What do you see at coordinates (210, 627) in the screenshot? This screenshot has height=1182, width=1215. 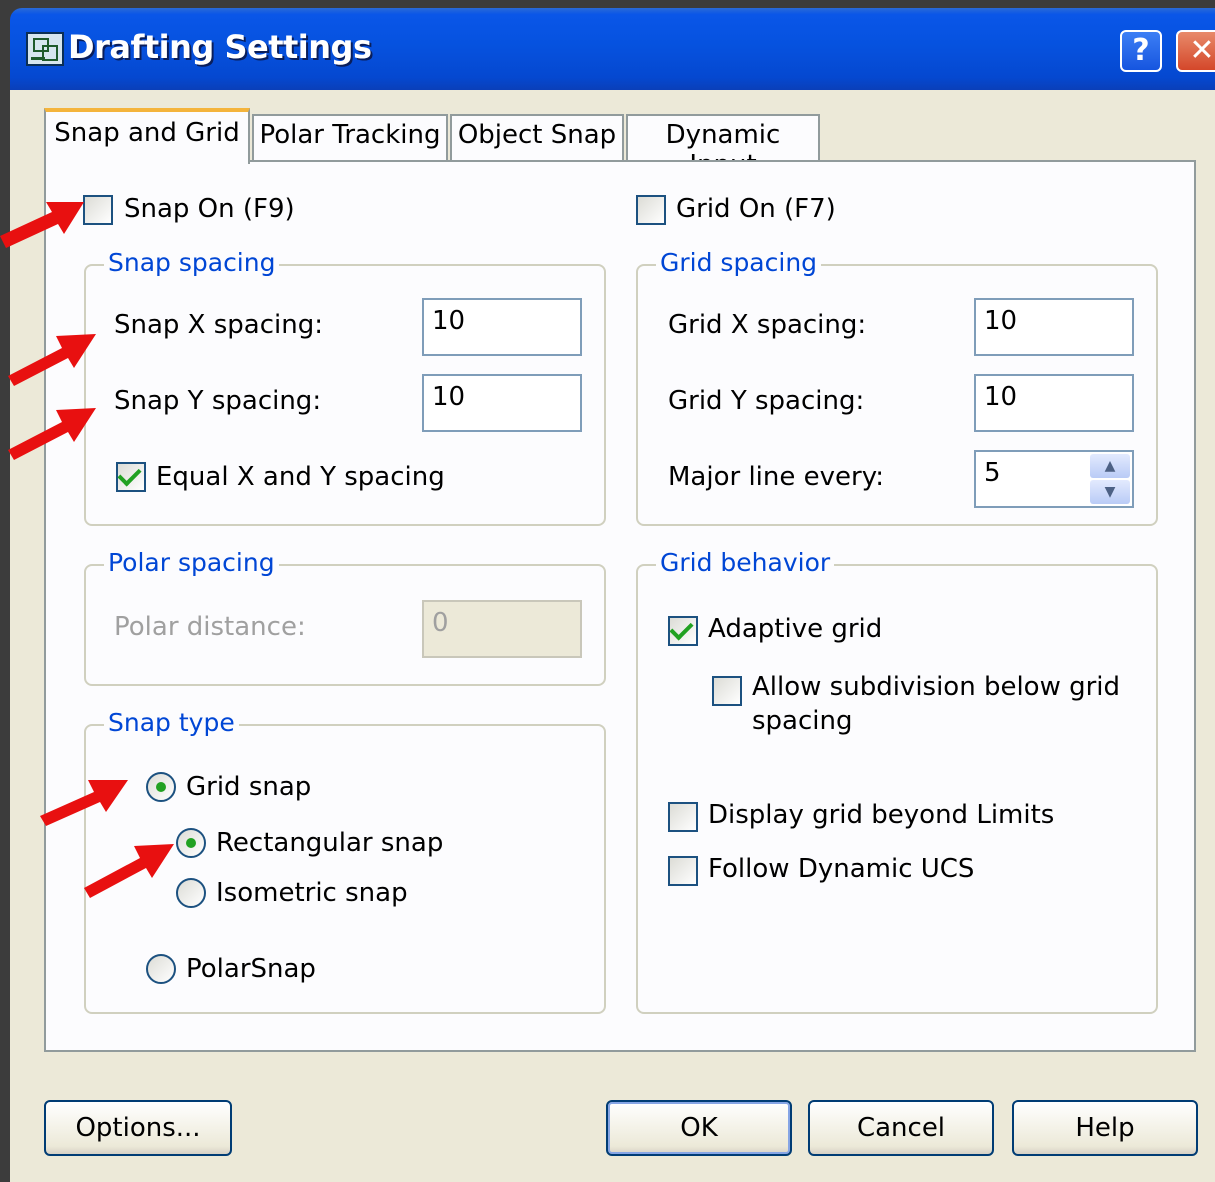 I see `polar-distance-label: Polar distance:` at bounding box center [210, 627].